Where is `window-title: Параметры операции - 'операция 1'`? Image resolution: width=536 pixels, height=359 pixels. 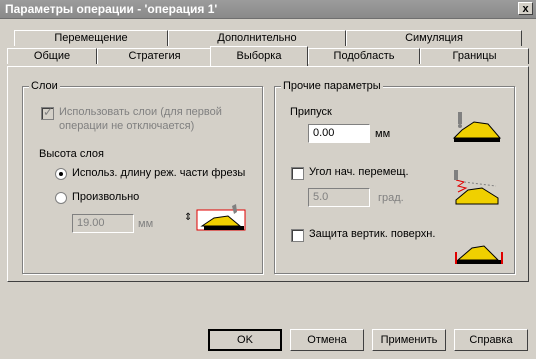
window-title: Параметры операции - 'операция 1' is located at coordinates (111, 9).